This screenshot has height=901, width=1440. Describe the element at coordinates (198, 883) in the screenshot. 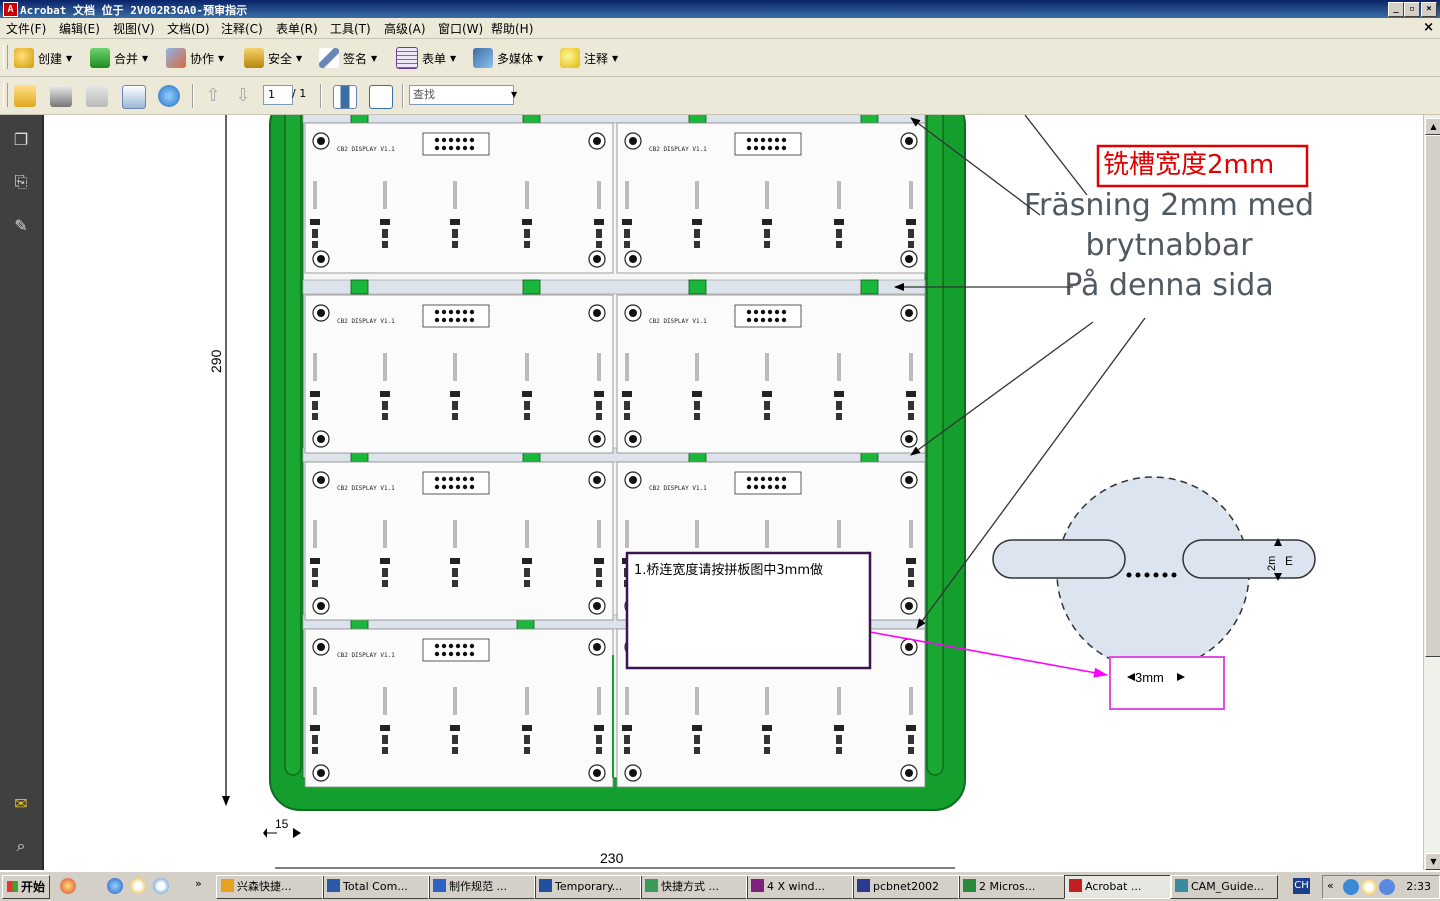

I see `more-icon: »` at that location.